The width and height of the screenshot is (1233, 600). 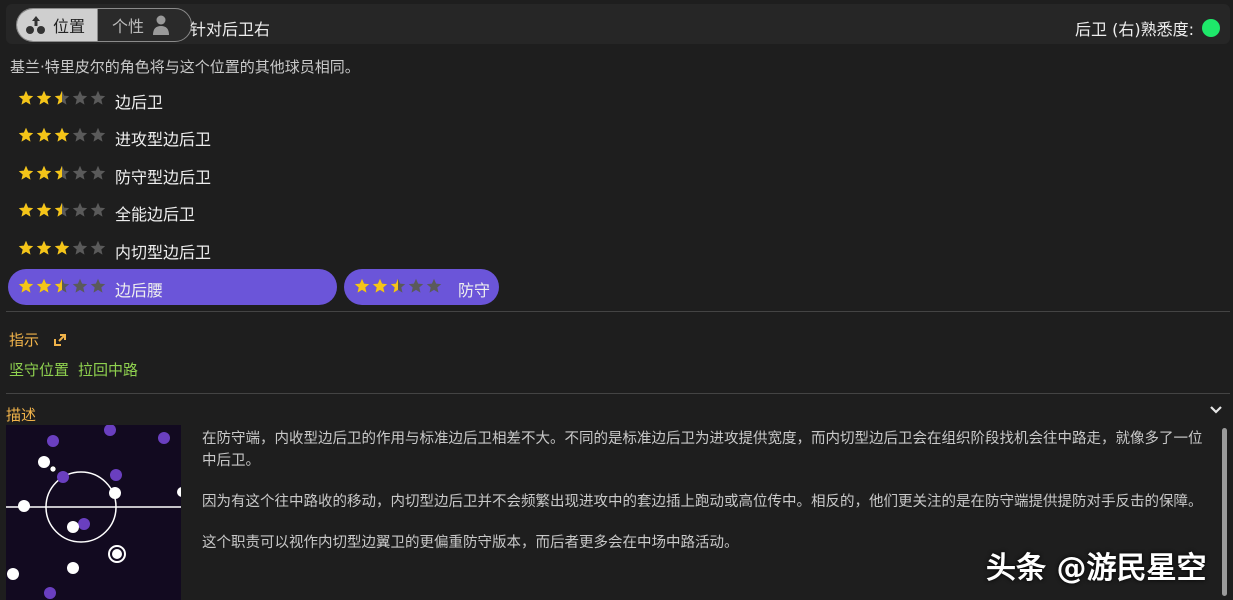 What do you see at coordinates (108, 369) in the screenshot?
I see `instruction-cut-inside: 拉回中路` at bounding box center [108, 369].